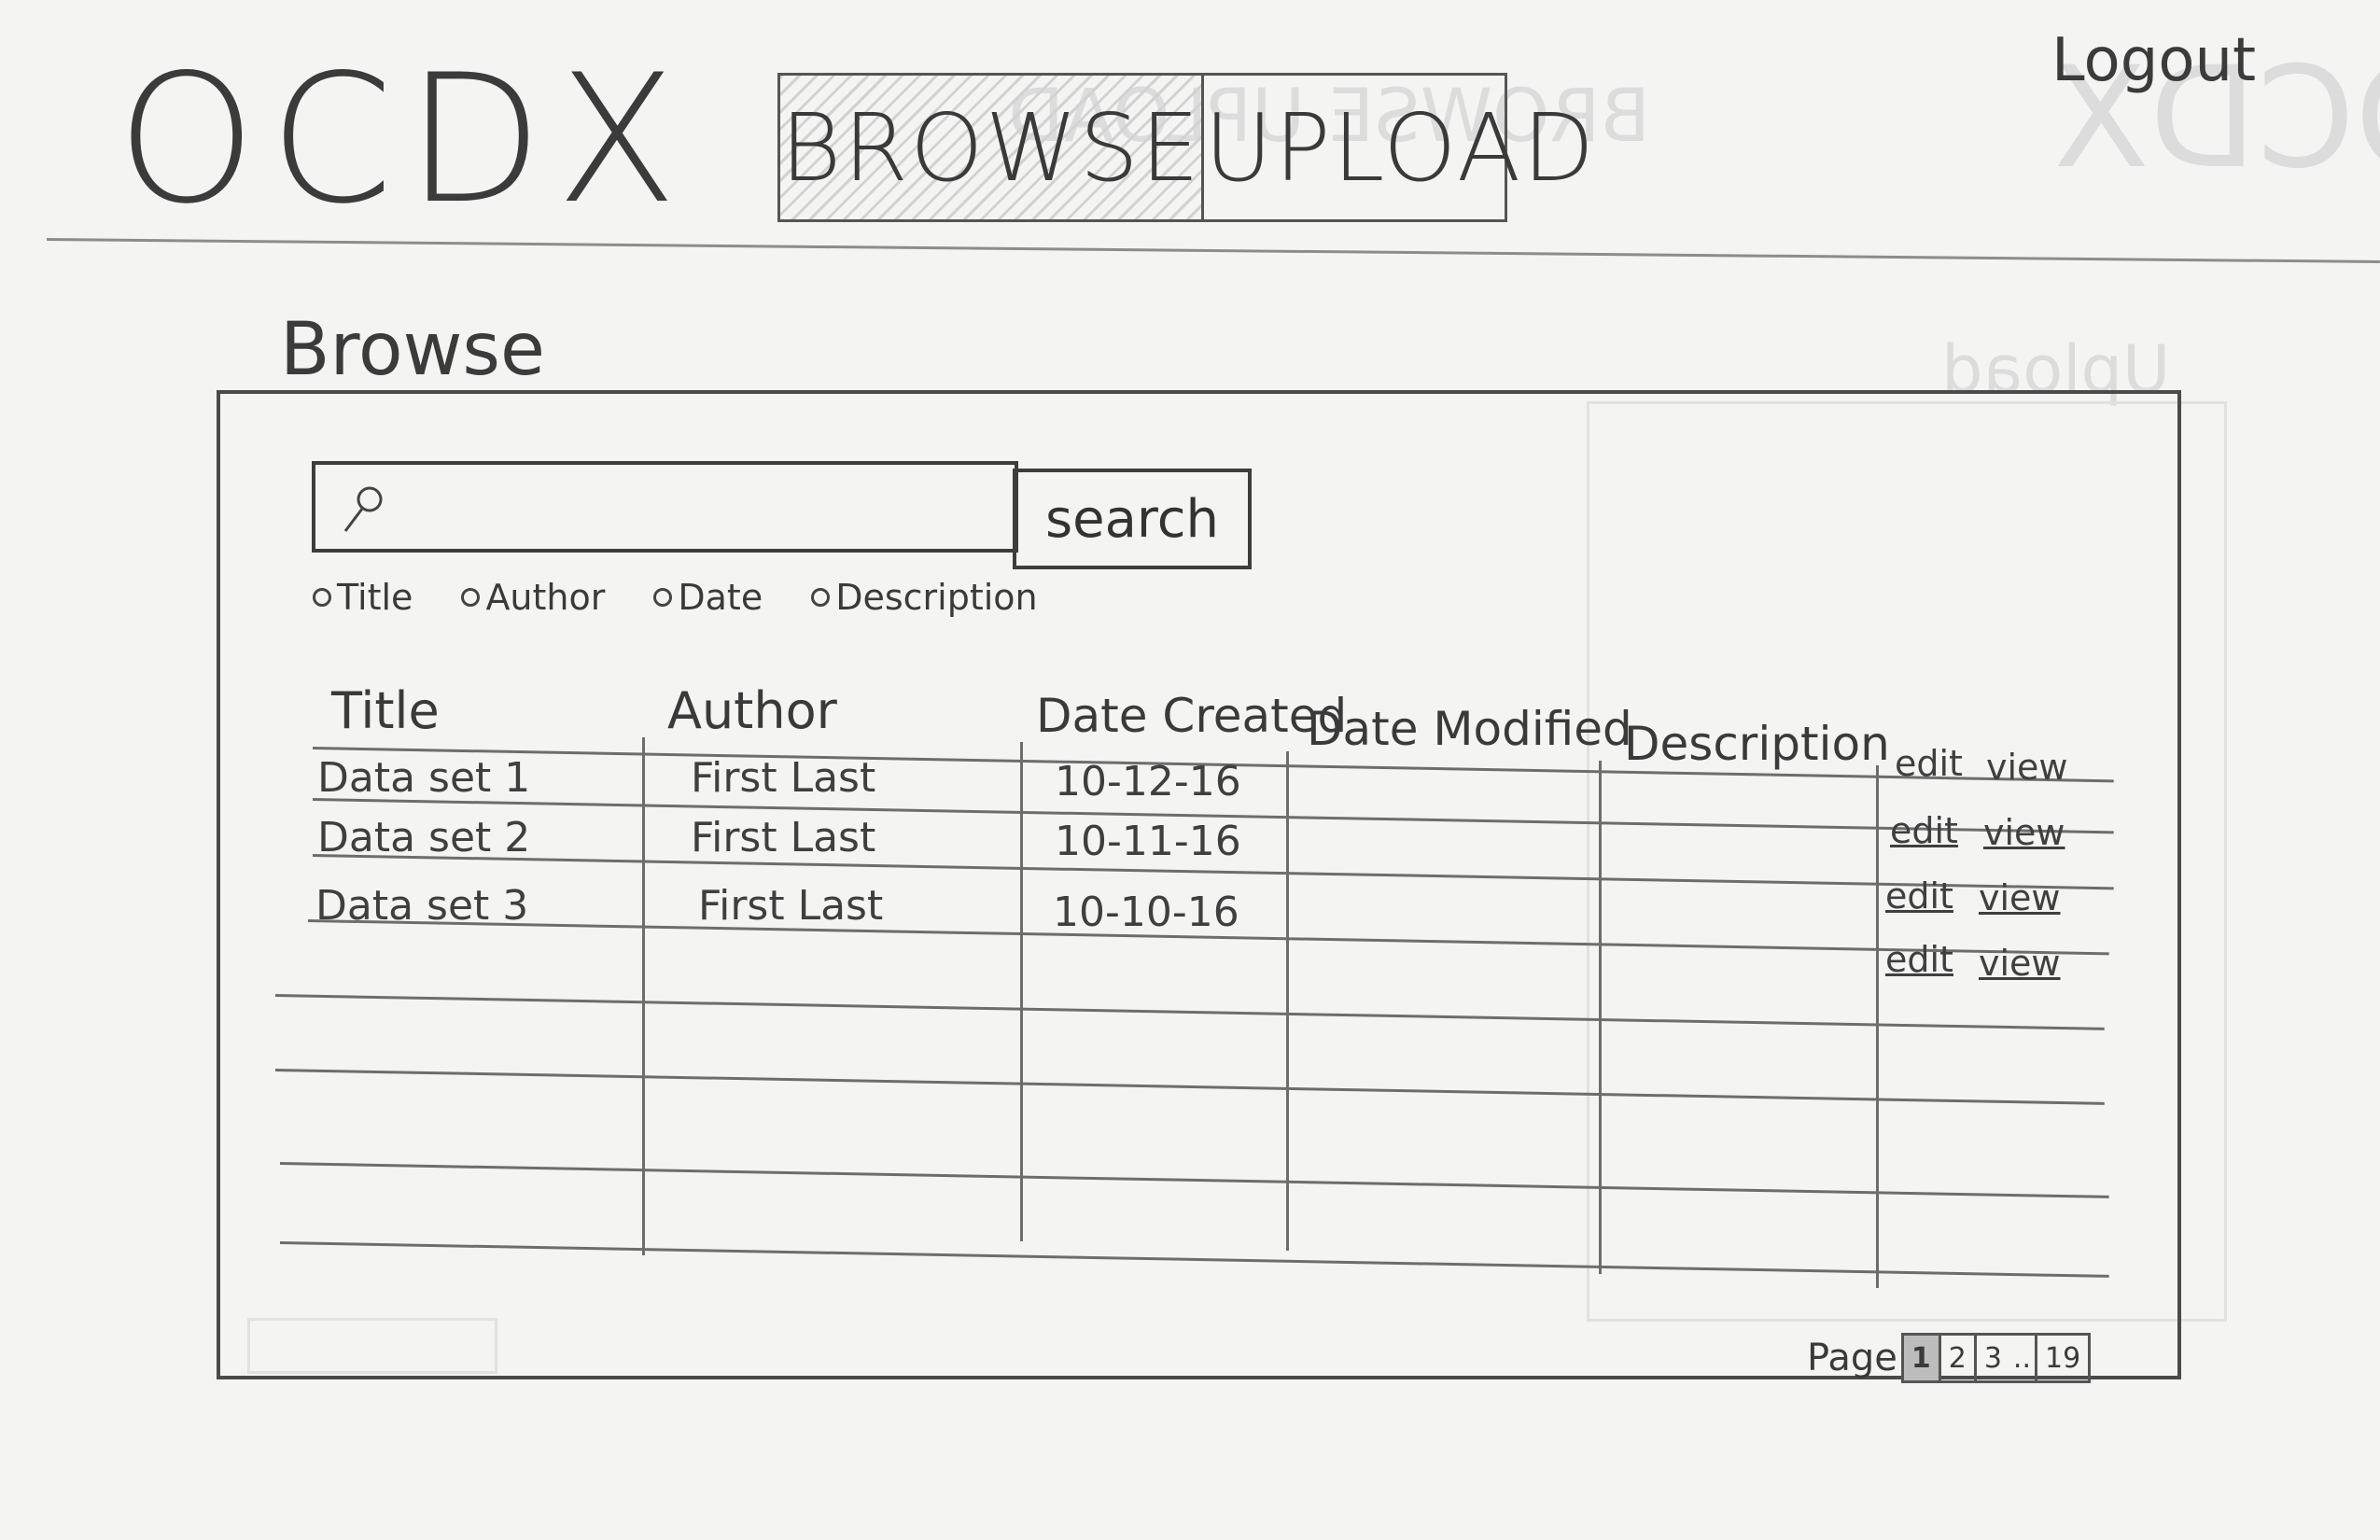 Image resolution: width=2380 pixels, height=1540 pixels. What do you see at coordinates (385, 710) in the screenshot?
I see `column-header-title: Title` at bounding box center [385, 710].